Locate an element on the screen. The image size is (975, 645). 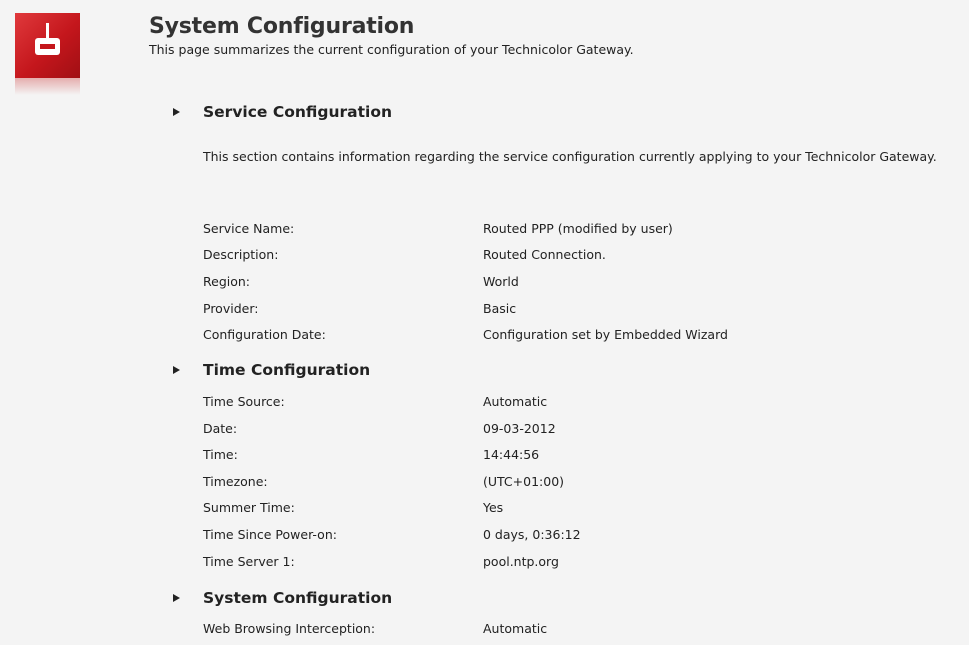
field-label: Description: is located at coordinates (241, 254).